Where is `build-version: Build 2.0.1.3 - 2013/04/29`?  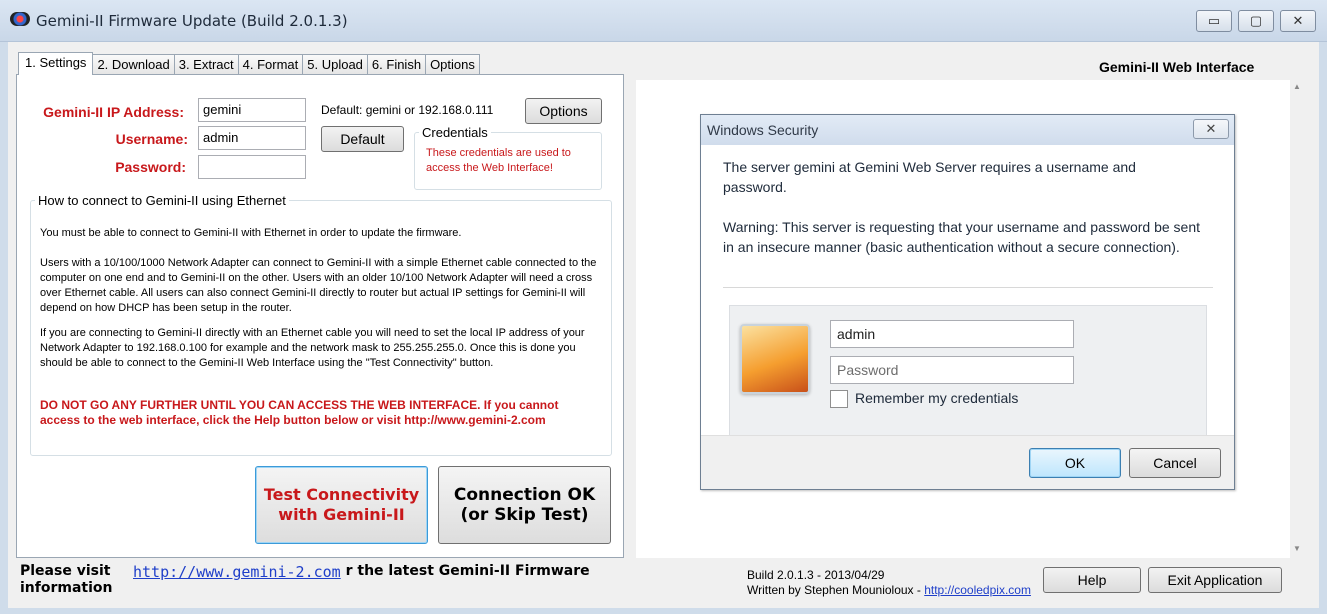
build-version: Build 2.0.1.3 - 2013/04/29 is located at coordinates (816, 575).